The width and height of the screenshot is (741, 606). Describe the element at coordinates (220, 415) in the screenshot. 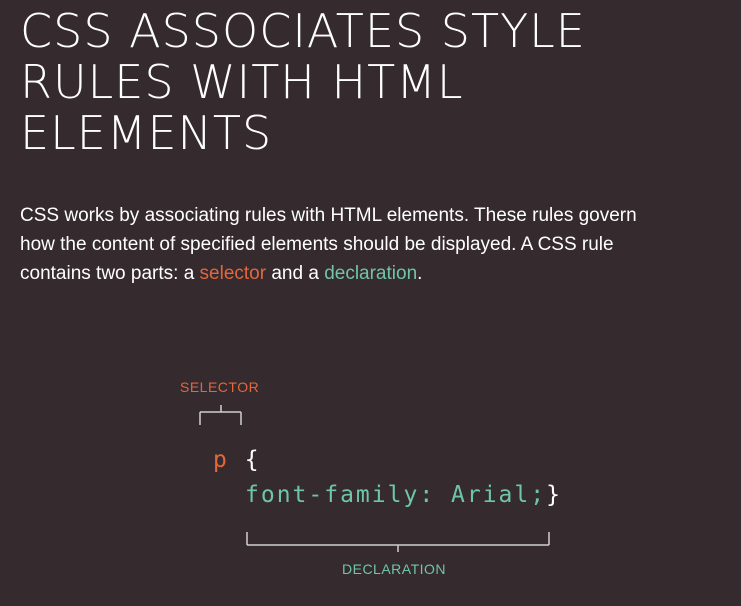

I see `selector-bracket` at that location.